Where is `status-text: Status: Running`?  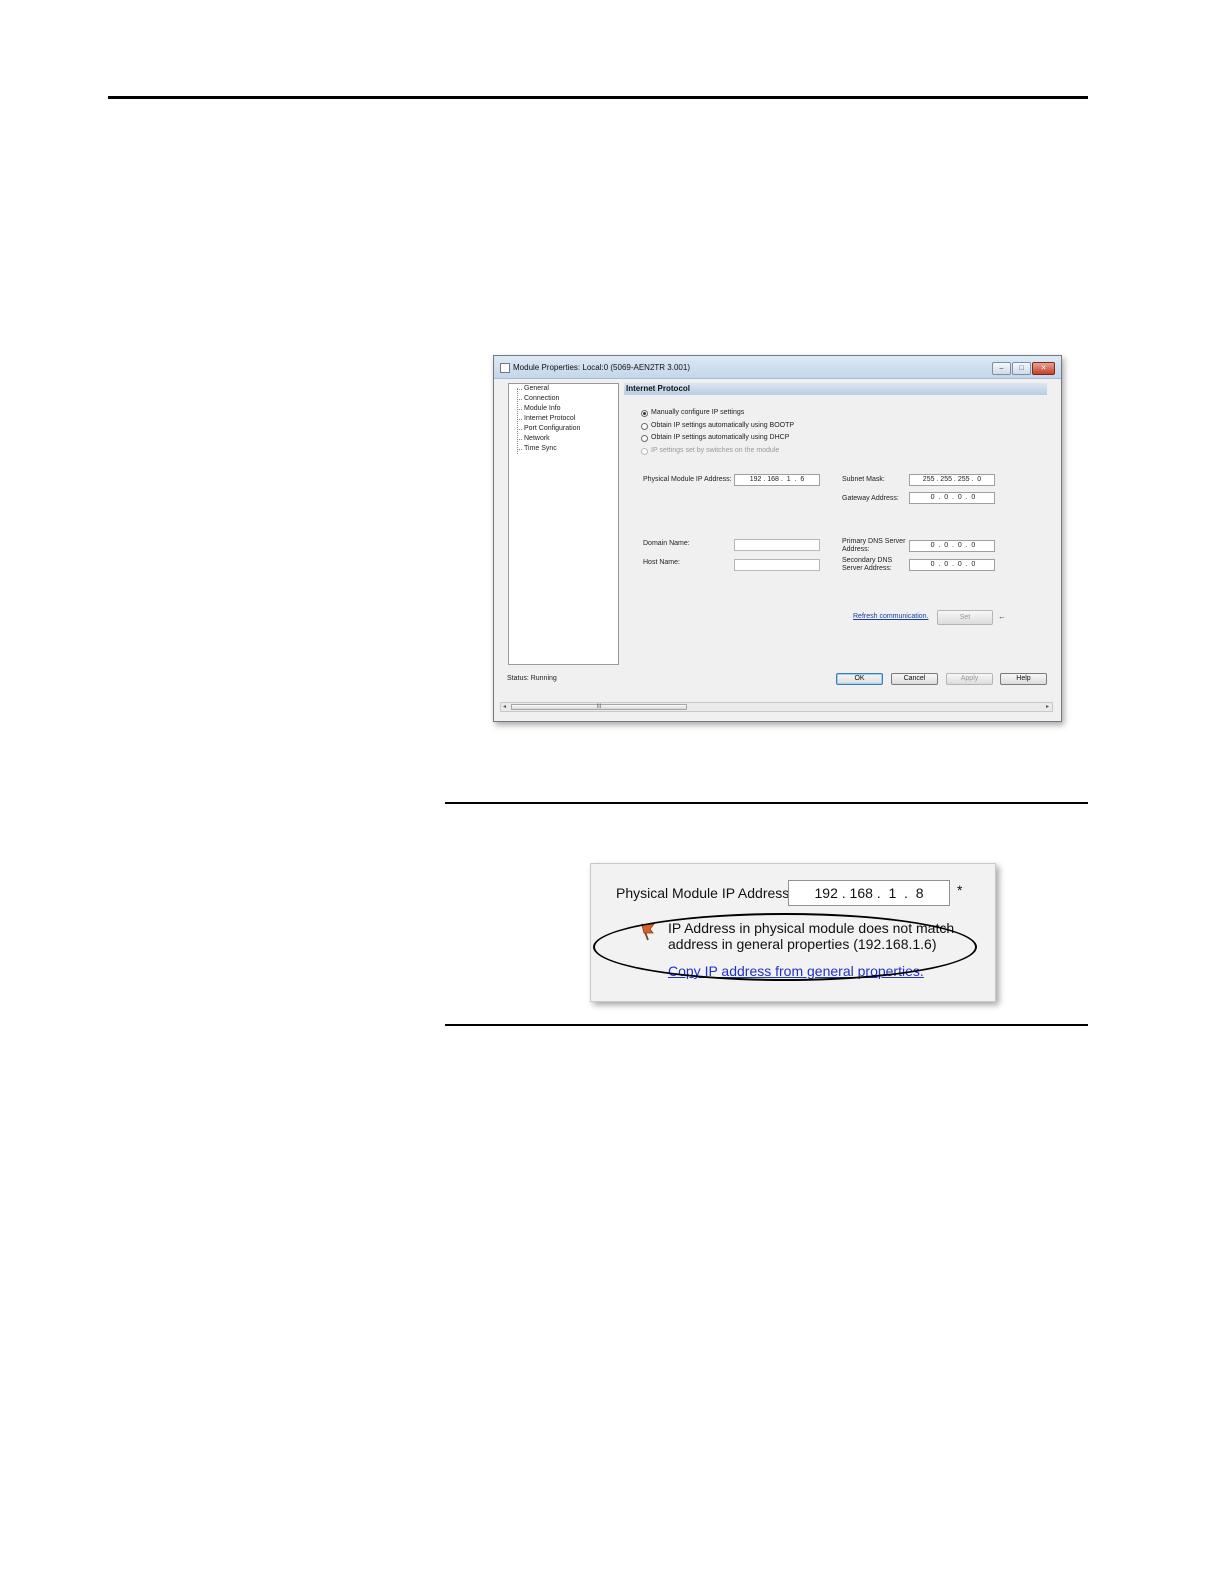
status-text: Status: Running is located at coordinates (532, 678).